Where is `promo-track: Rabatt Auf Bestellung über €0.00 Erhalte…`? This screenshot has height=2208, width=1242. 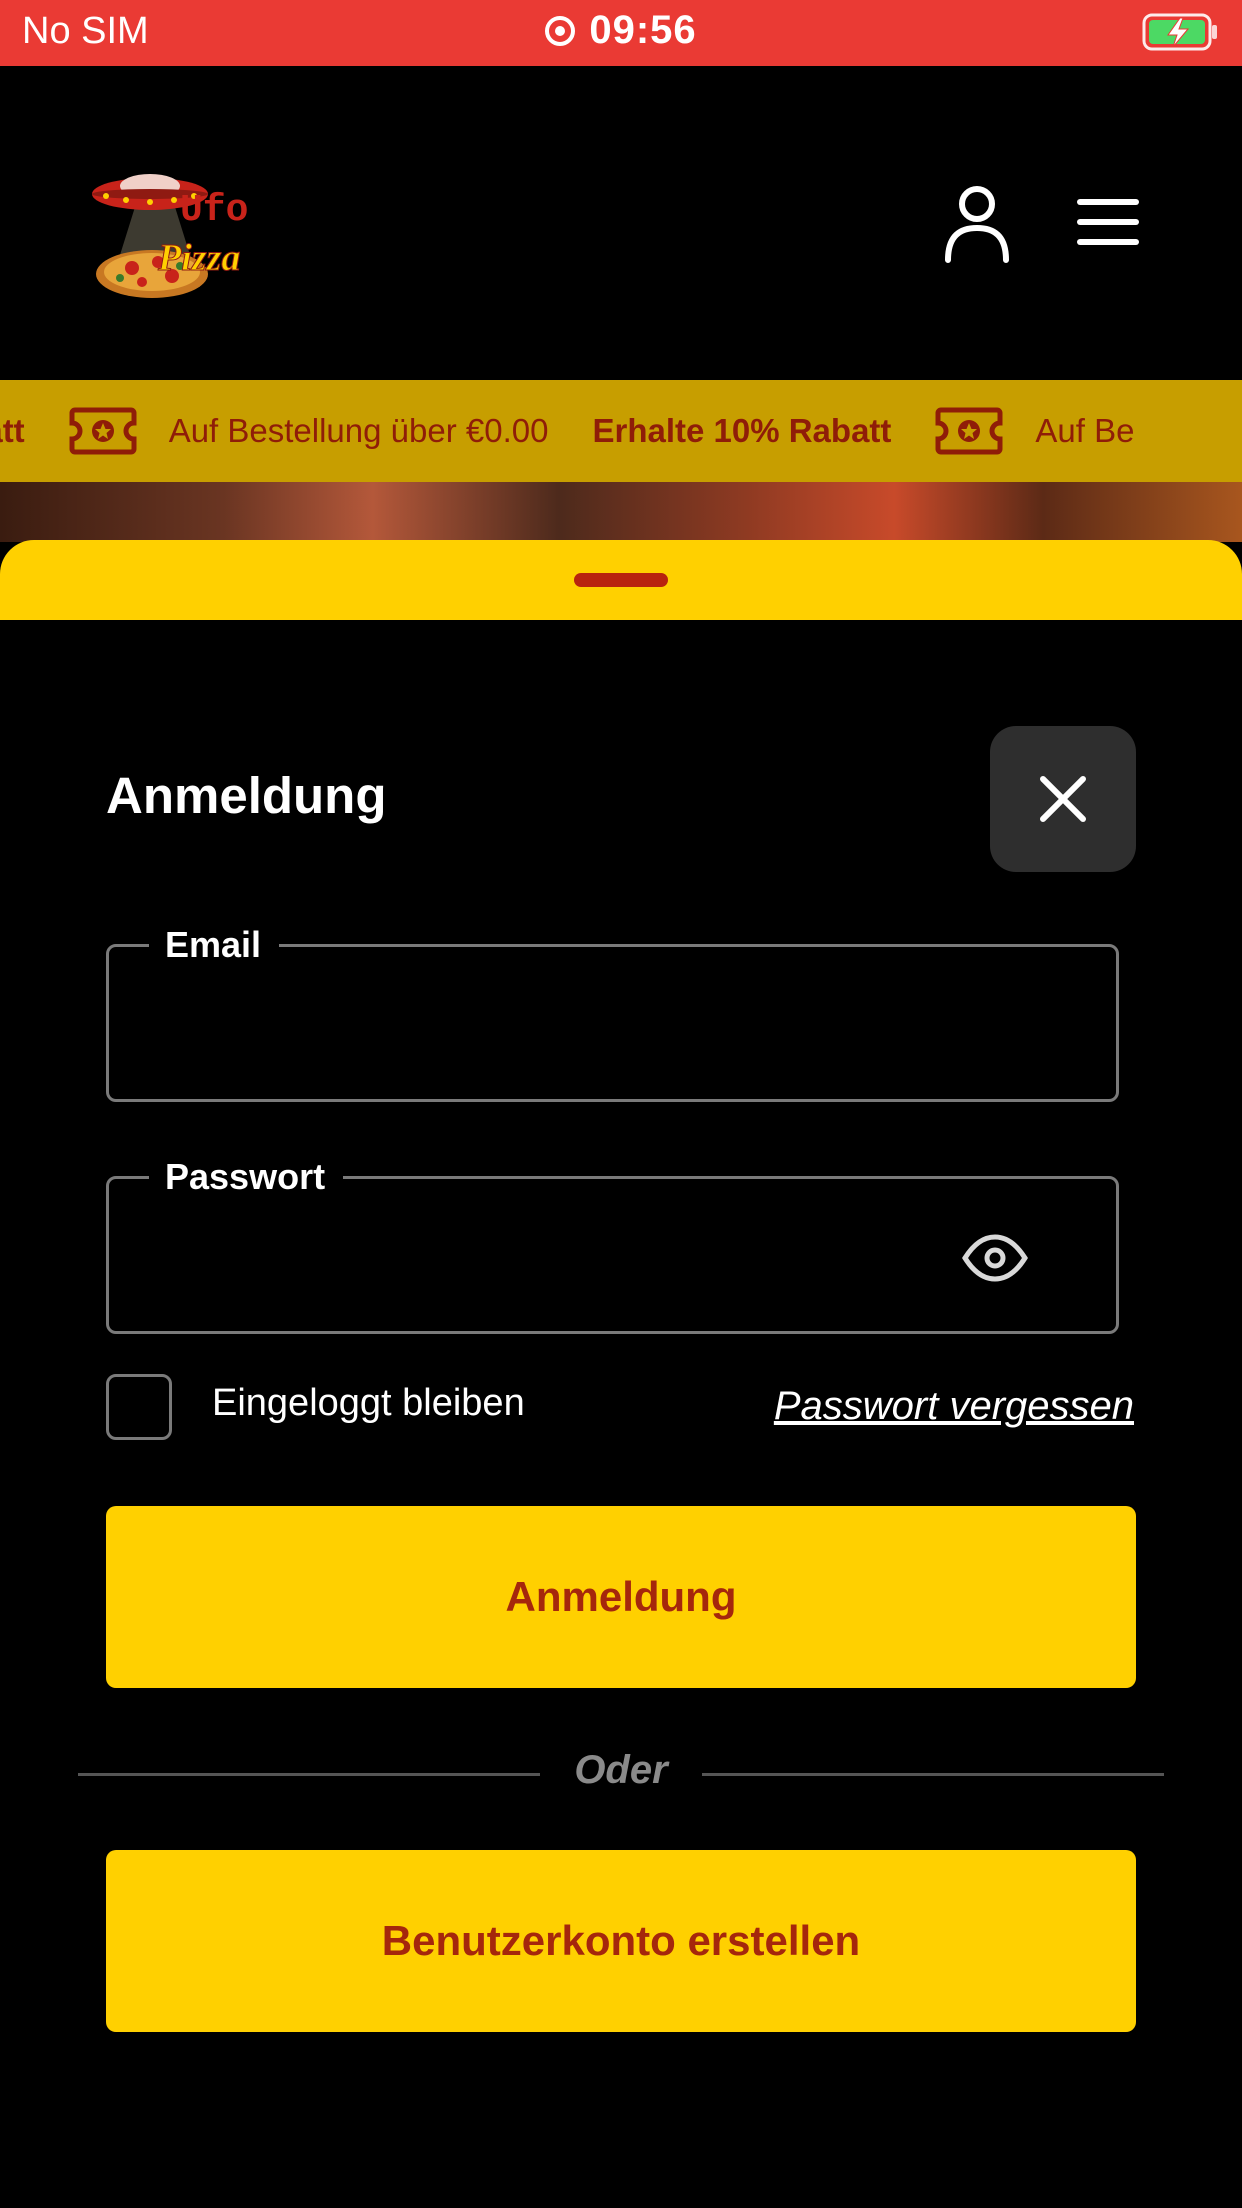
promo-track: Rabatt Auf Bestellung über €0.00 Erhalte… is located at coordinates (567, 431).